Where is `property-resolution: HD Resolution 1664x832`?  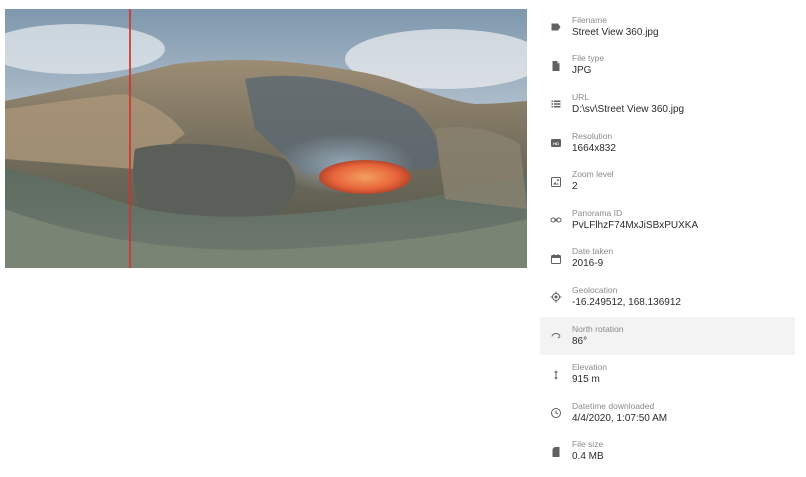
property-resolution: HD Resolution 1664x832 is located at coordinates (667, 143).